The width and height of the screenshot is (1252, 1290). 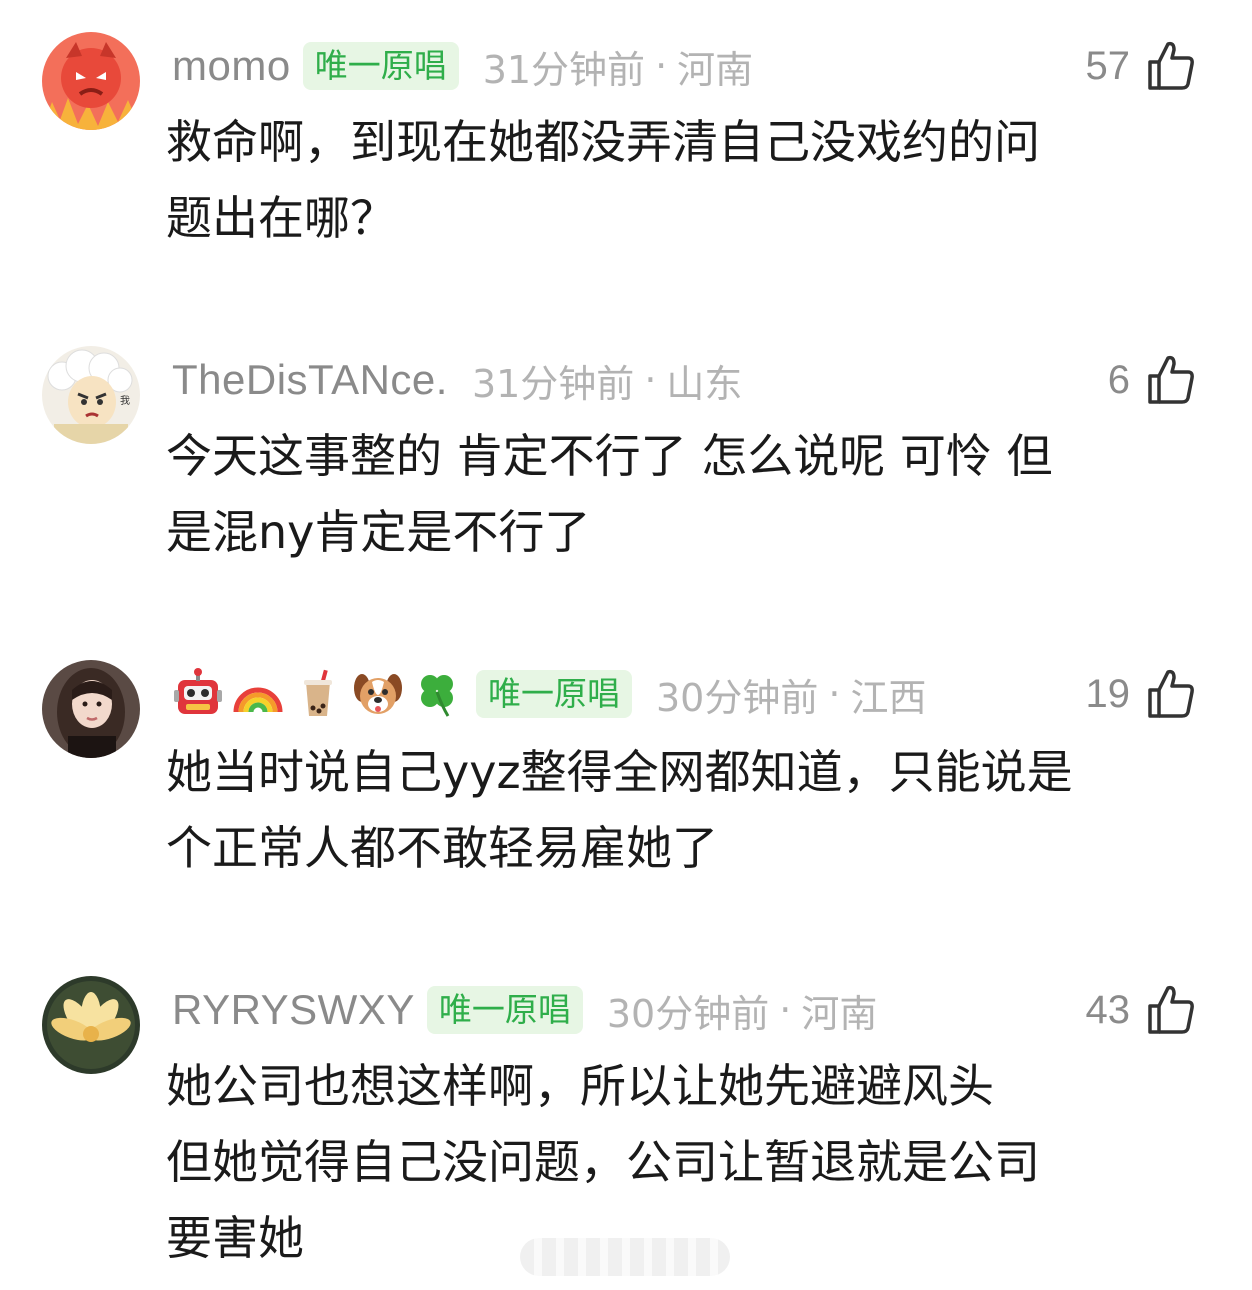 What do you see at coordinates (888, 697) in the screenshot?
I see `region: 江西` at bounding box center [888, 697].